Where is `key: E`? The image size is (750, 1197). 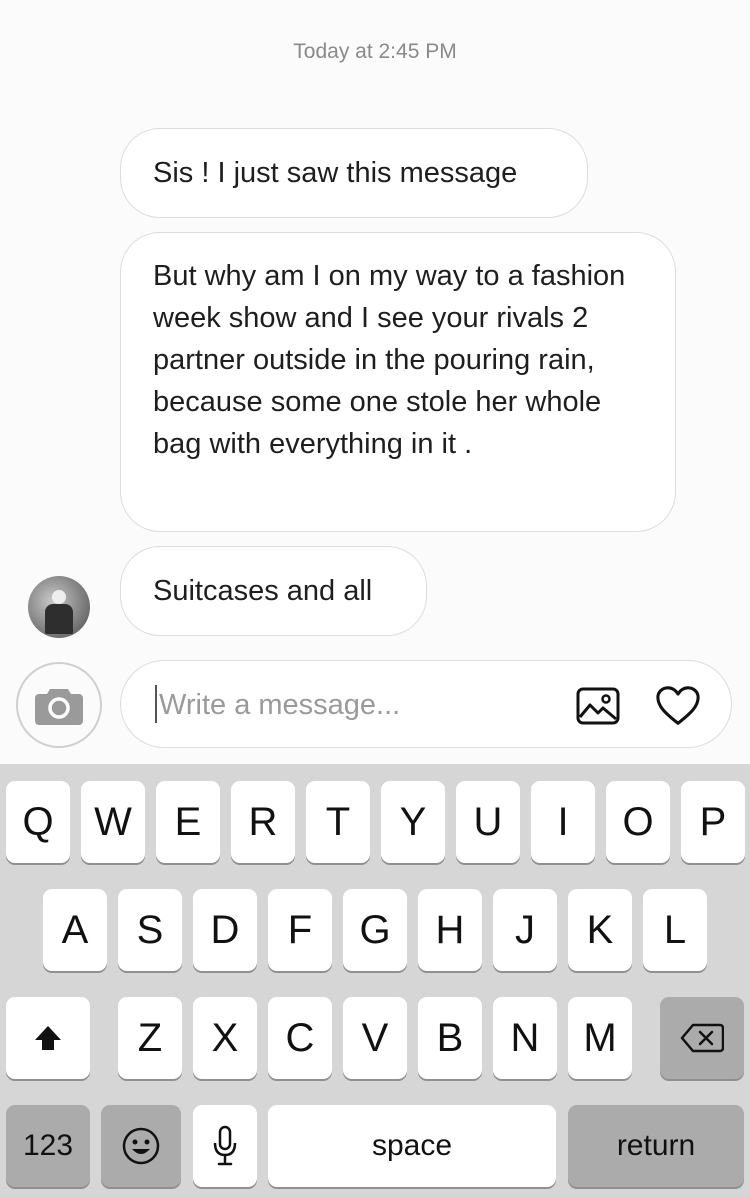
key: E is located at coordinates (188, 822).